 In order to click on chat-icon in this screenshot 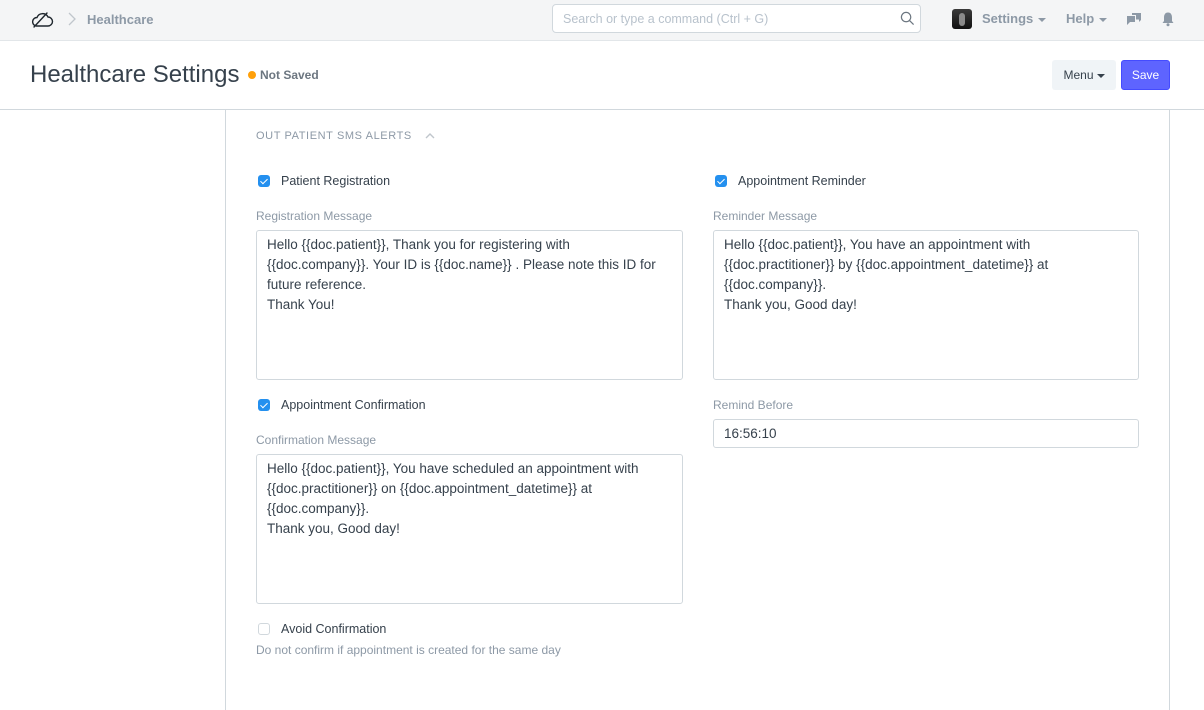, I will do `click(1134, 19)`.